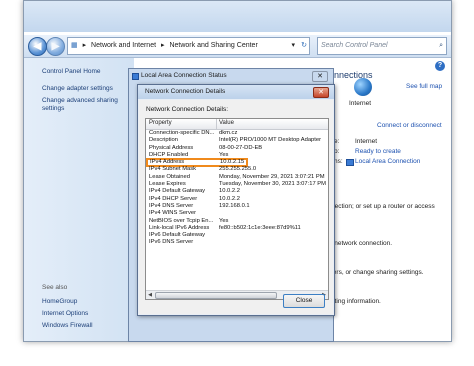  I want to click on value-cell: 192.168.0.1, so click(234, 205).